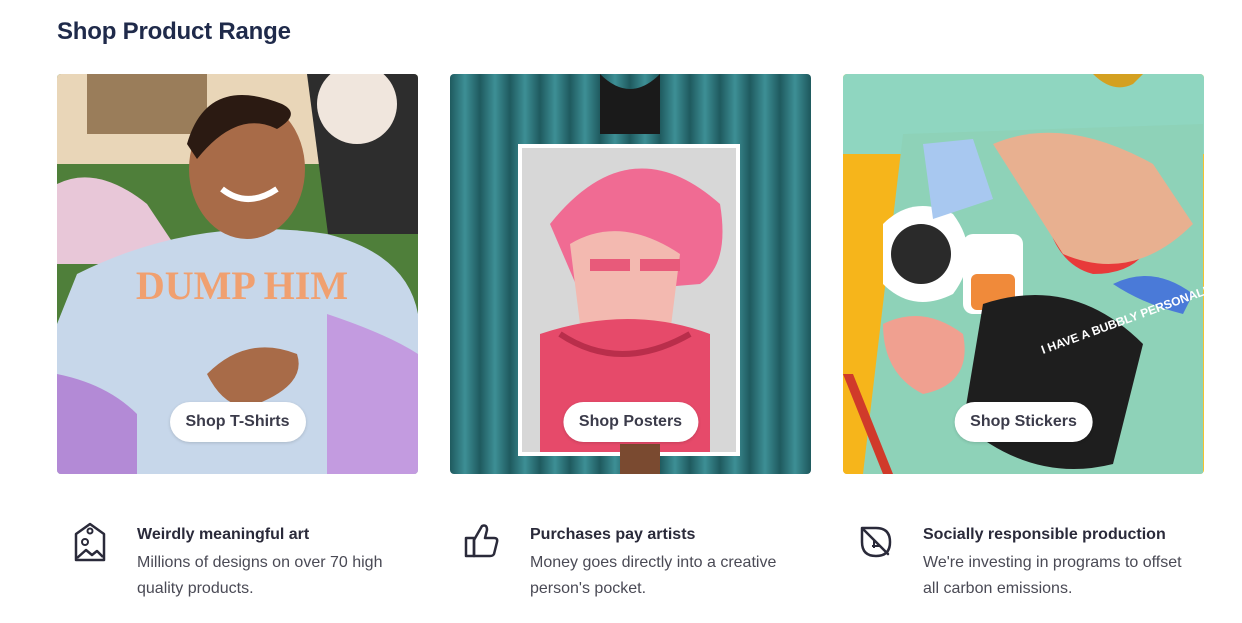  I want to click on feature-title: Socially responsible production, so click(1044, 534).